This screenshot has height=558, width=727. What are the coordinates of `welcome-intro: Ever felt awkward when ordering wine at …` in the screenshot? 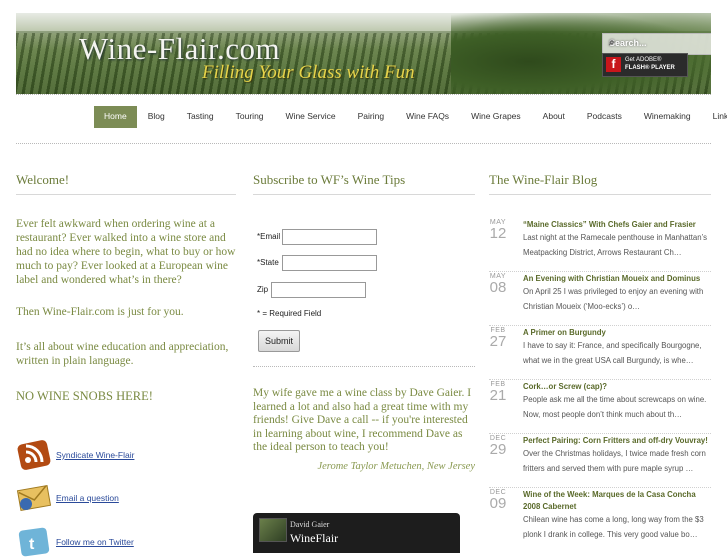 It's located at (126, 252).